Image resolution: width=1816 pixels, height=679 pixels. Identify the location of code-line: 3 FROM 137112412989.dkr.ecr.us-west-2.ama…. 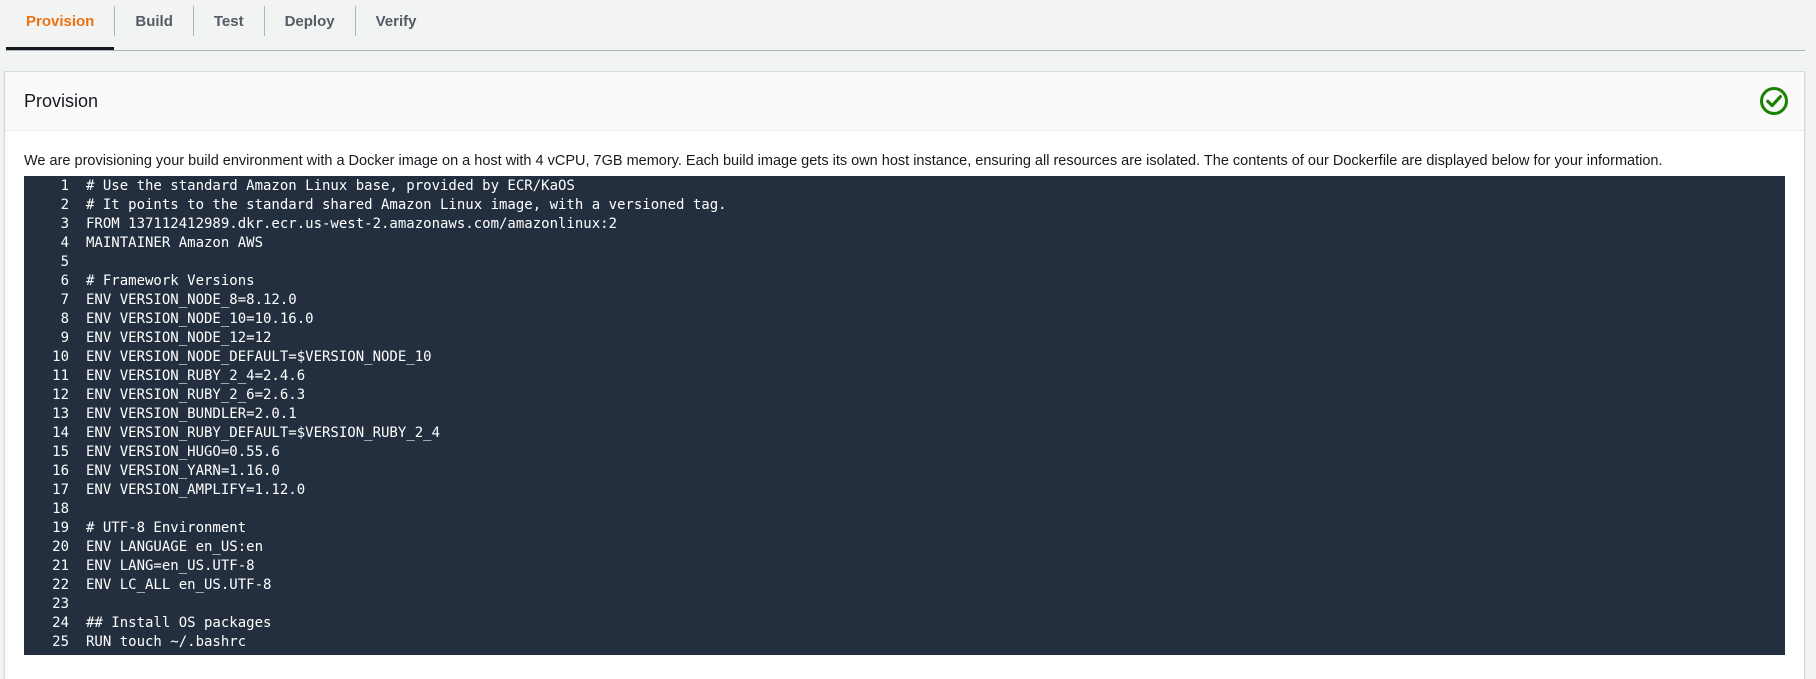
(904, 224).